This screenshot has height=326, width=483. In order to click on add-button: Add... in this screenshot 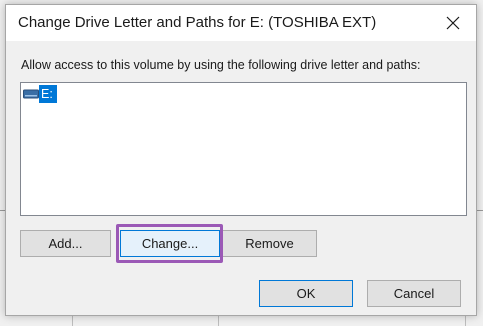, I will do `click(65, 243)`.